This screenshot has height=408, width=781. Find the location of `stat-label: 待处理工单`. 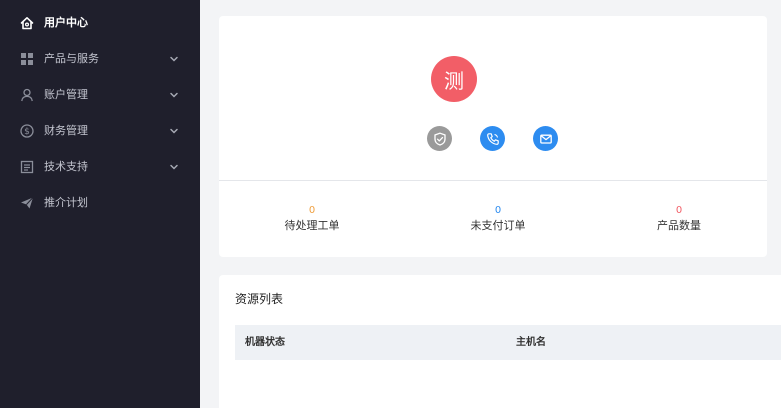

stat-label: 待处理工单 is located at coordinates (312, 225).